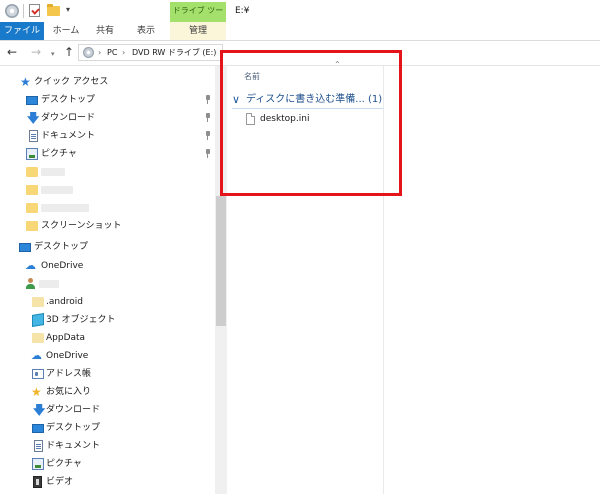 Image resolution: width=600 pixels, height=494 pixels. I want to click on user-icon, so click(30, 284).